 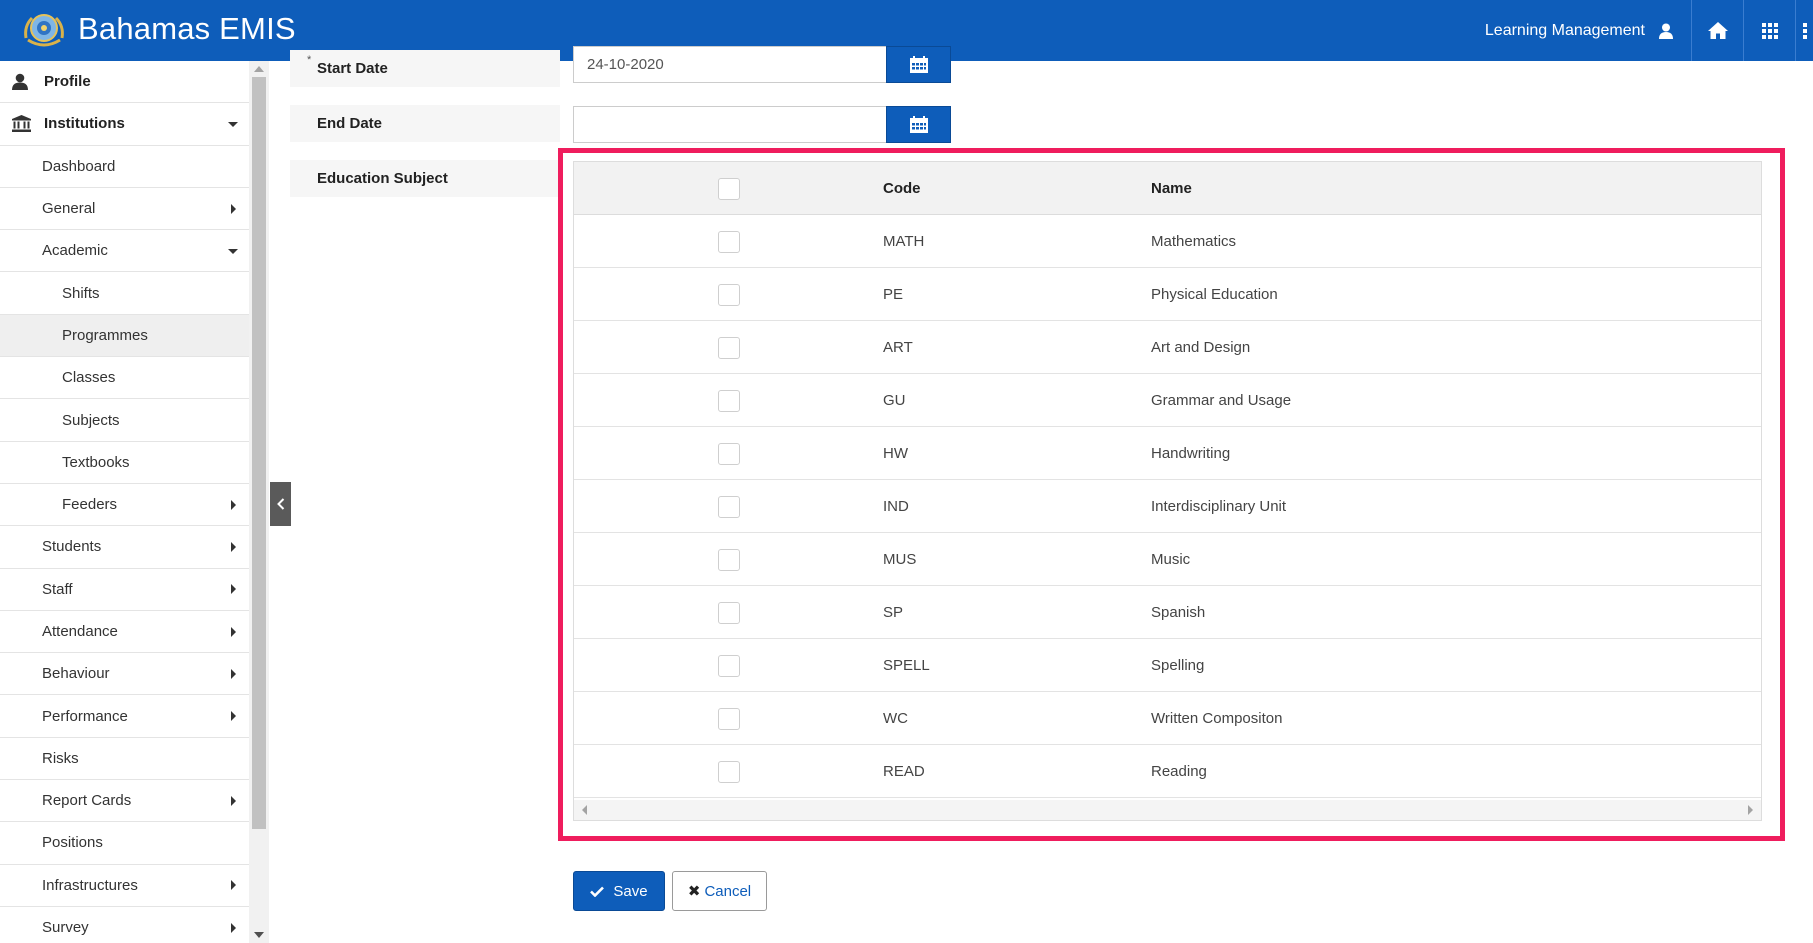 I want to click on sidebar-item-textbooks: Textbooks, so click(x=124, y=463).